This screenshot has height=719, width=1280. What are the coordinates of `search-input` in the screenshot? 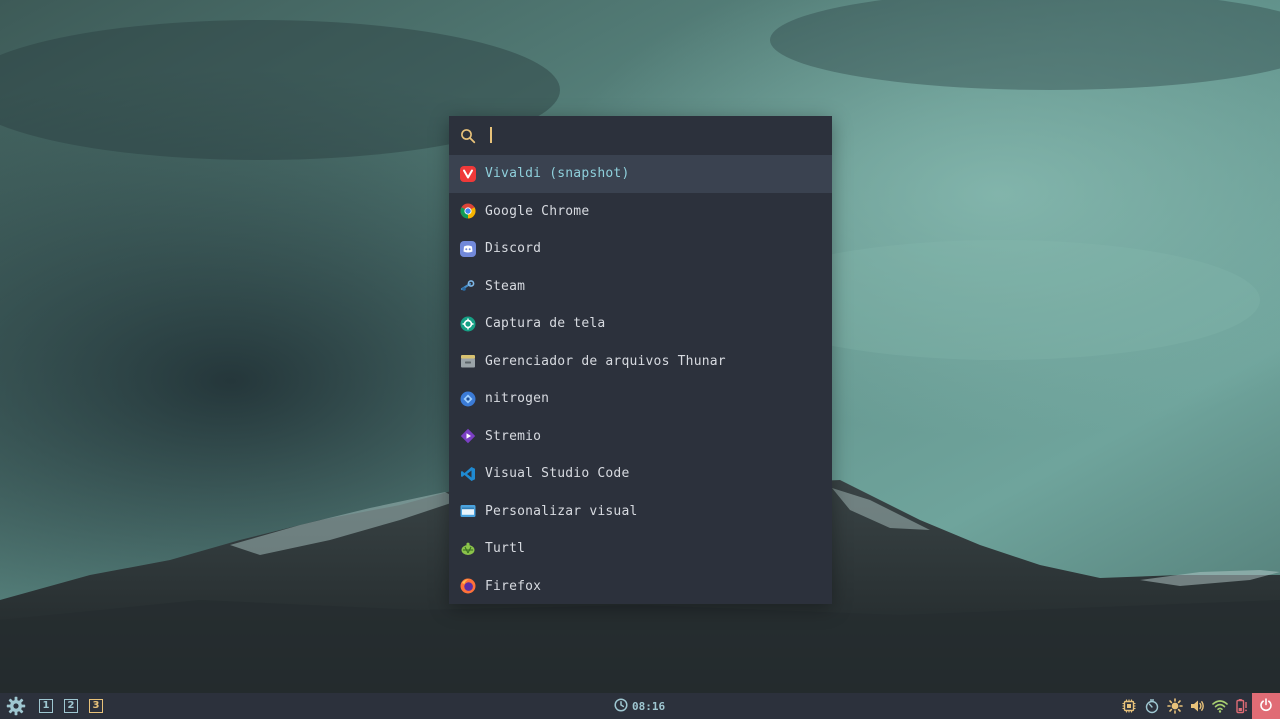 It's located at (650, 135).